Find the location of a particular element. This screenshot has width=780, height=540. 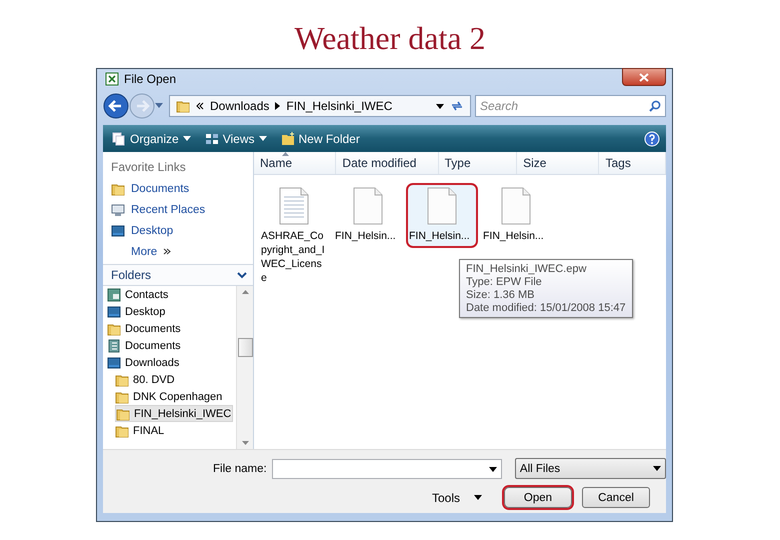

refresh-icon is located at coordinates (457, 106).